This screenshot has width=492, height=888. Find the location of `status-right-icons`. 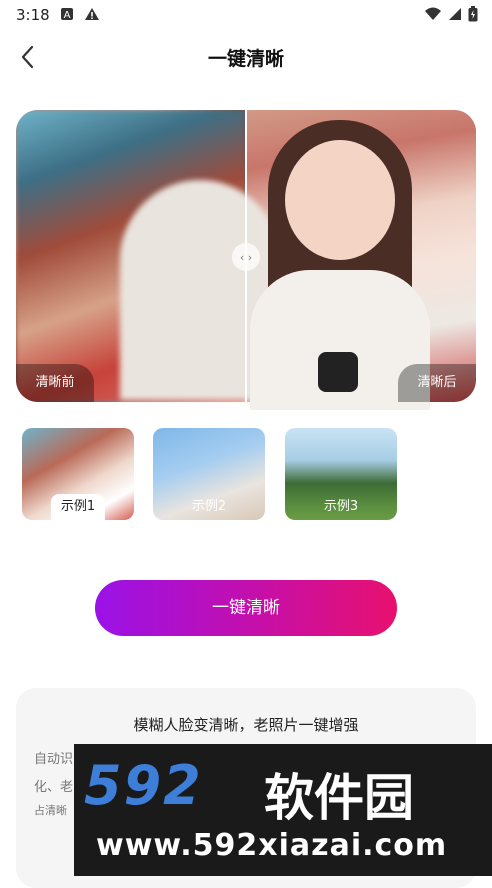

status-right-icons is located at coordinates (451, 14).